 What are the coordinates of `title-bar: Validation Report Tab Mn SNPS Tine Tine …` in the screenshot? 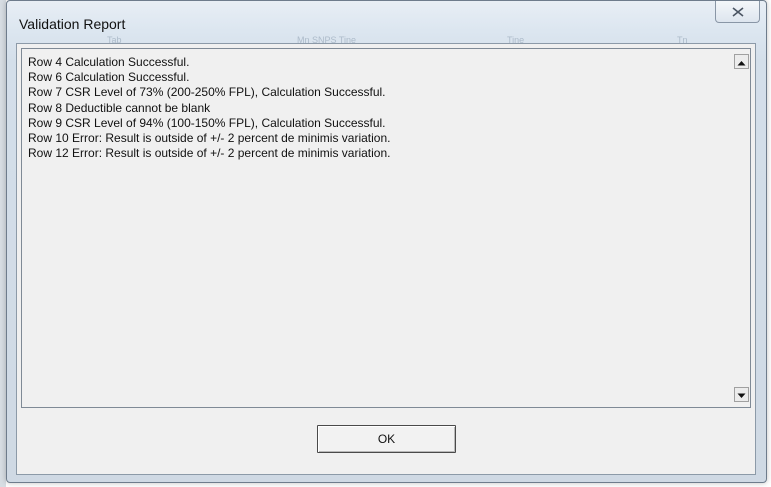 It's located at (386, 23).